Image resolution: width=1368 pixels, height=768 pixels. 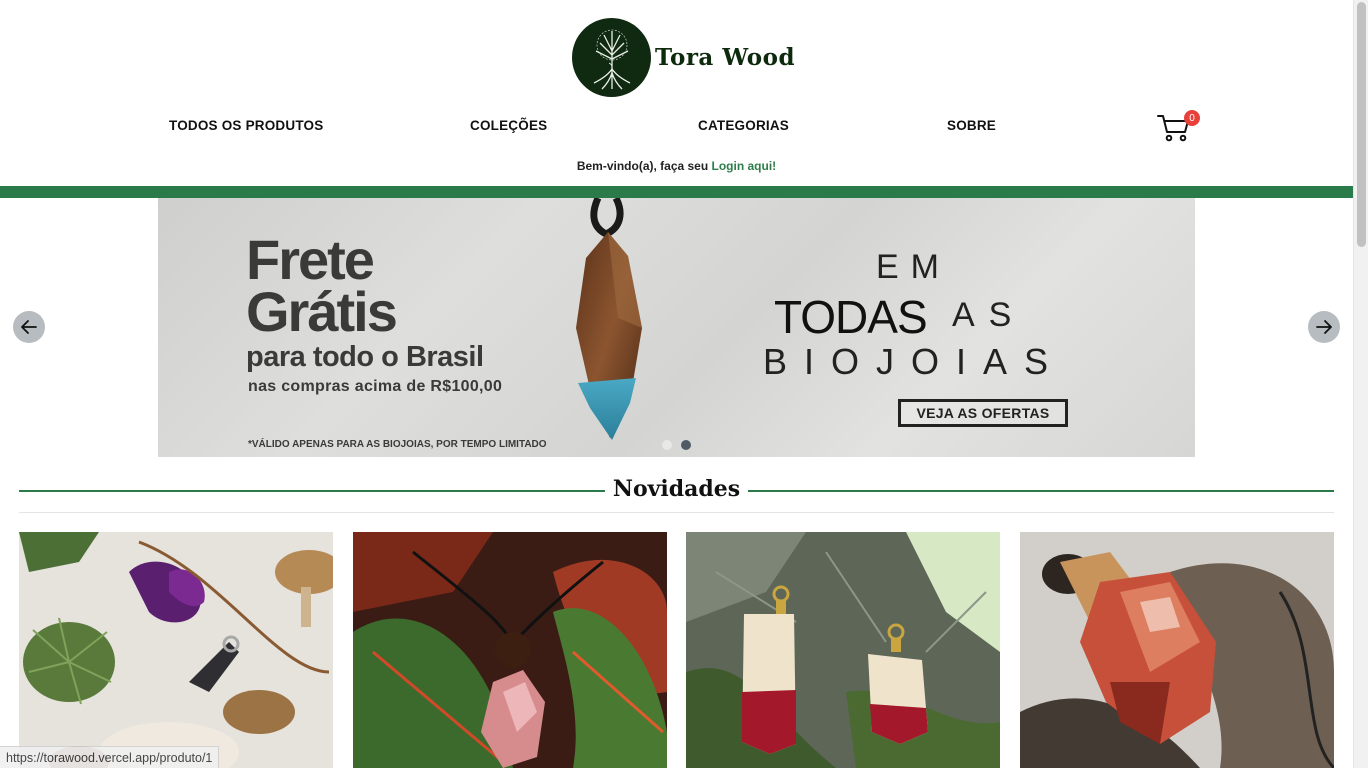 I want to click on tree-of-life-icon, so click(x=611, y=57).